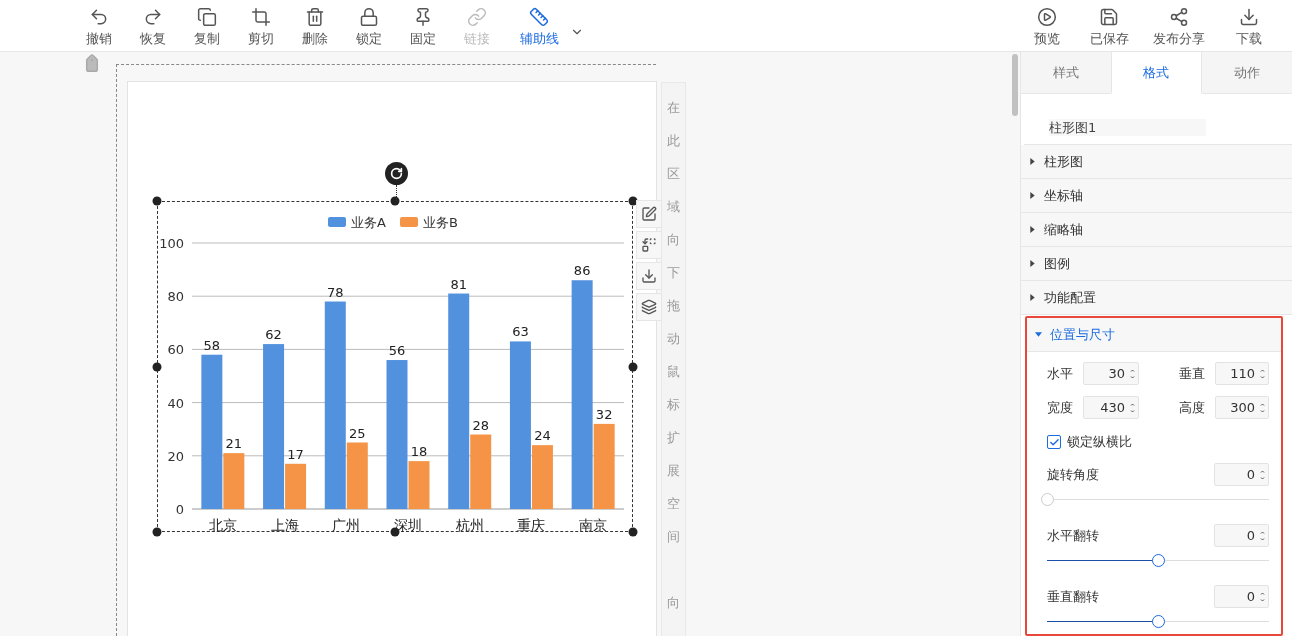 The image size is (1292, 636). I want to click on replace-icon, so click(649, 245).